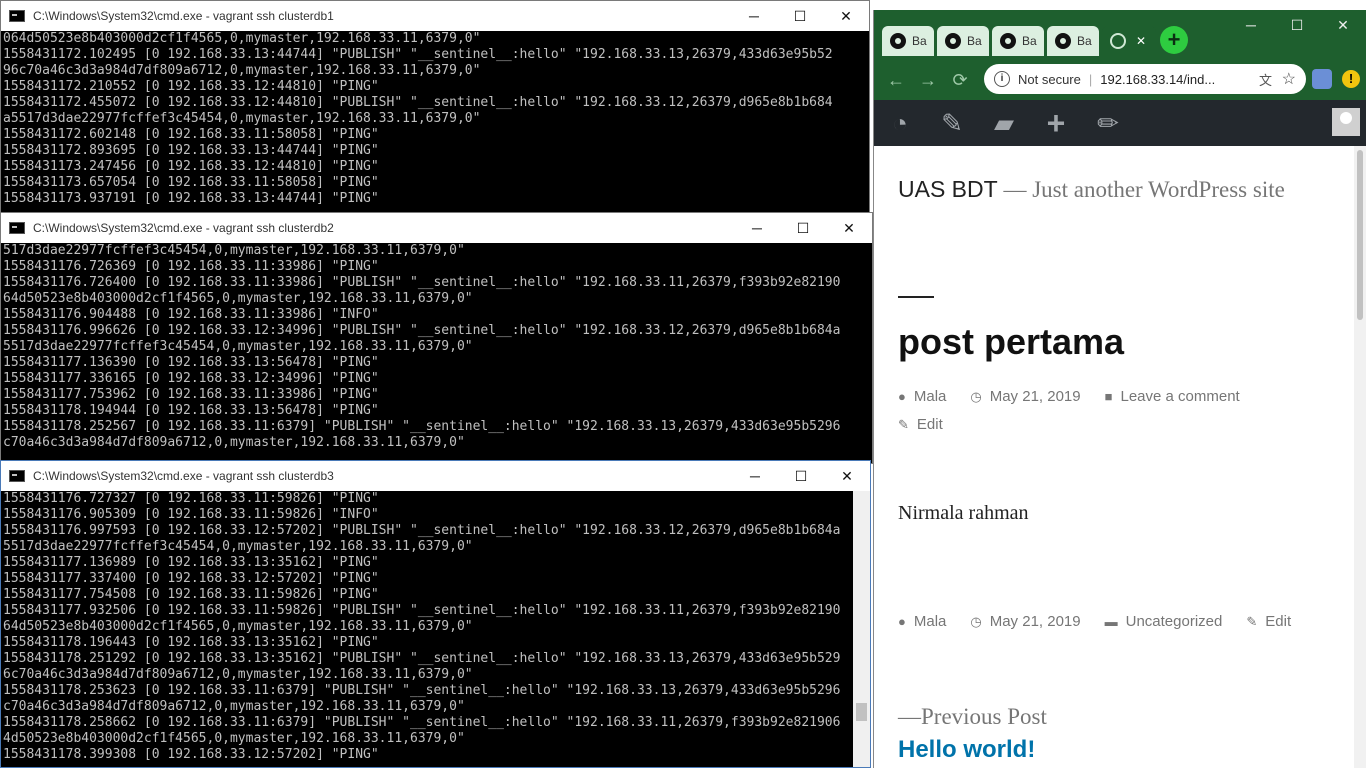  Describe the element at coordinates (1118, 41) in the screenshot. I see `globe-icon` at that location.